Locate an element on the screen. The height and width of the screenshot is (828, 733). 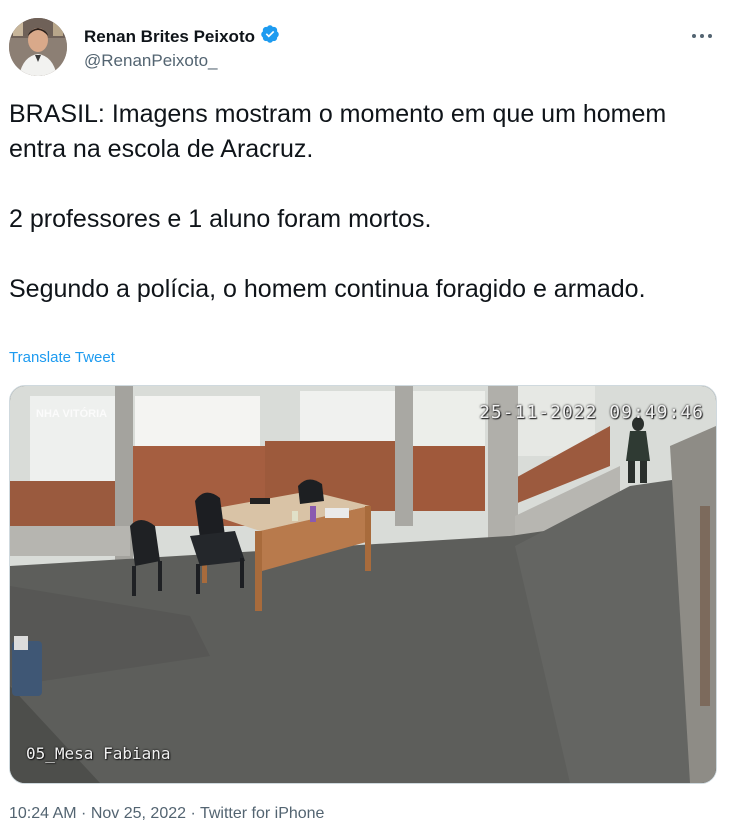
tweet-time: 10:24 AM is located at coordinates (43, 813).